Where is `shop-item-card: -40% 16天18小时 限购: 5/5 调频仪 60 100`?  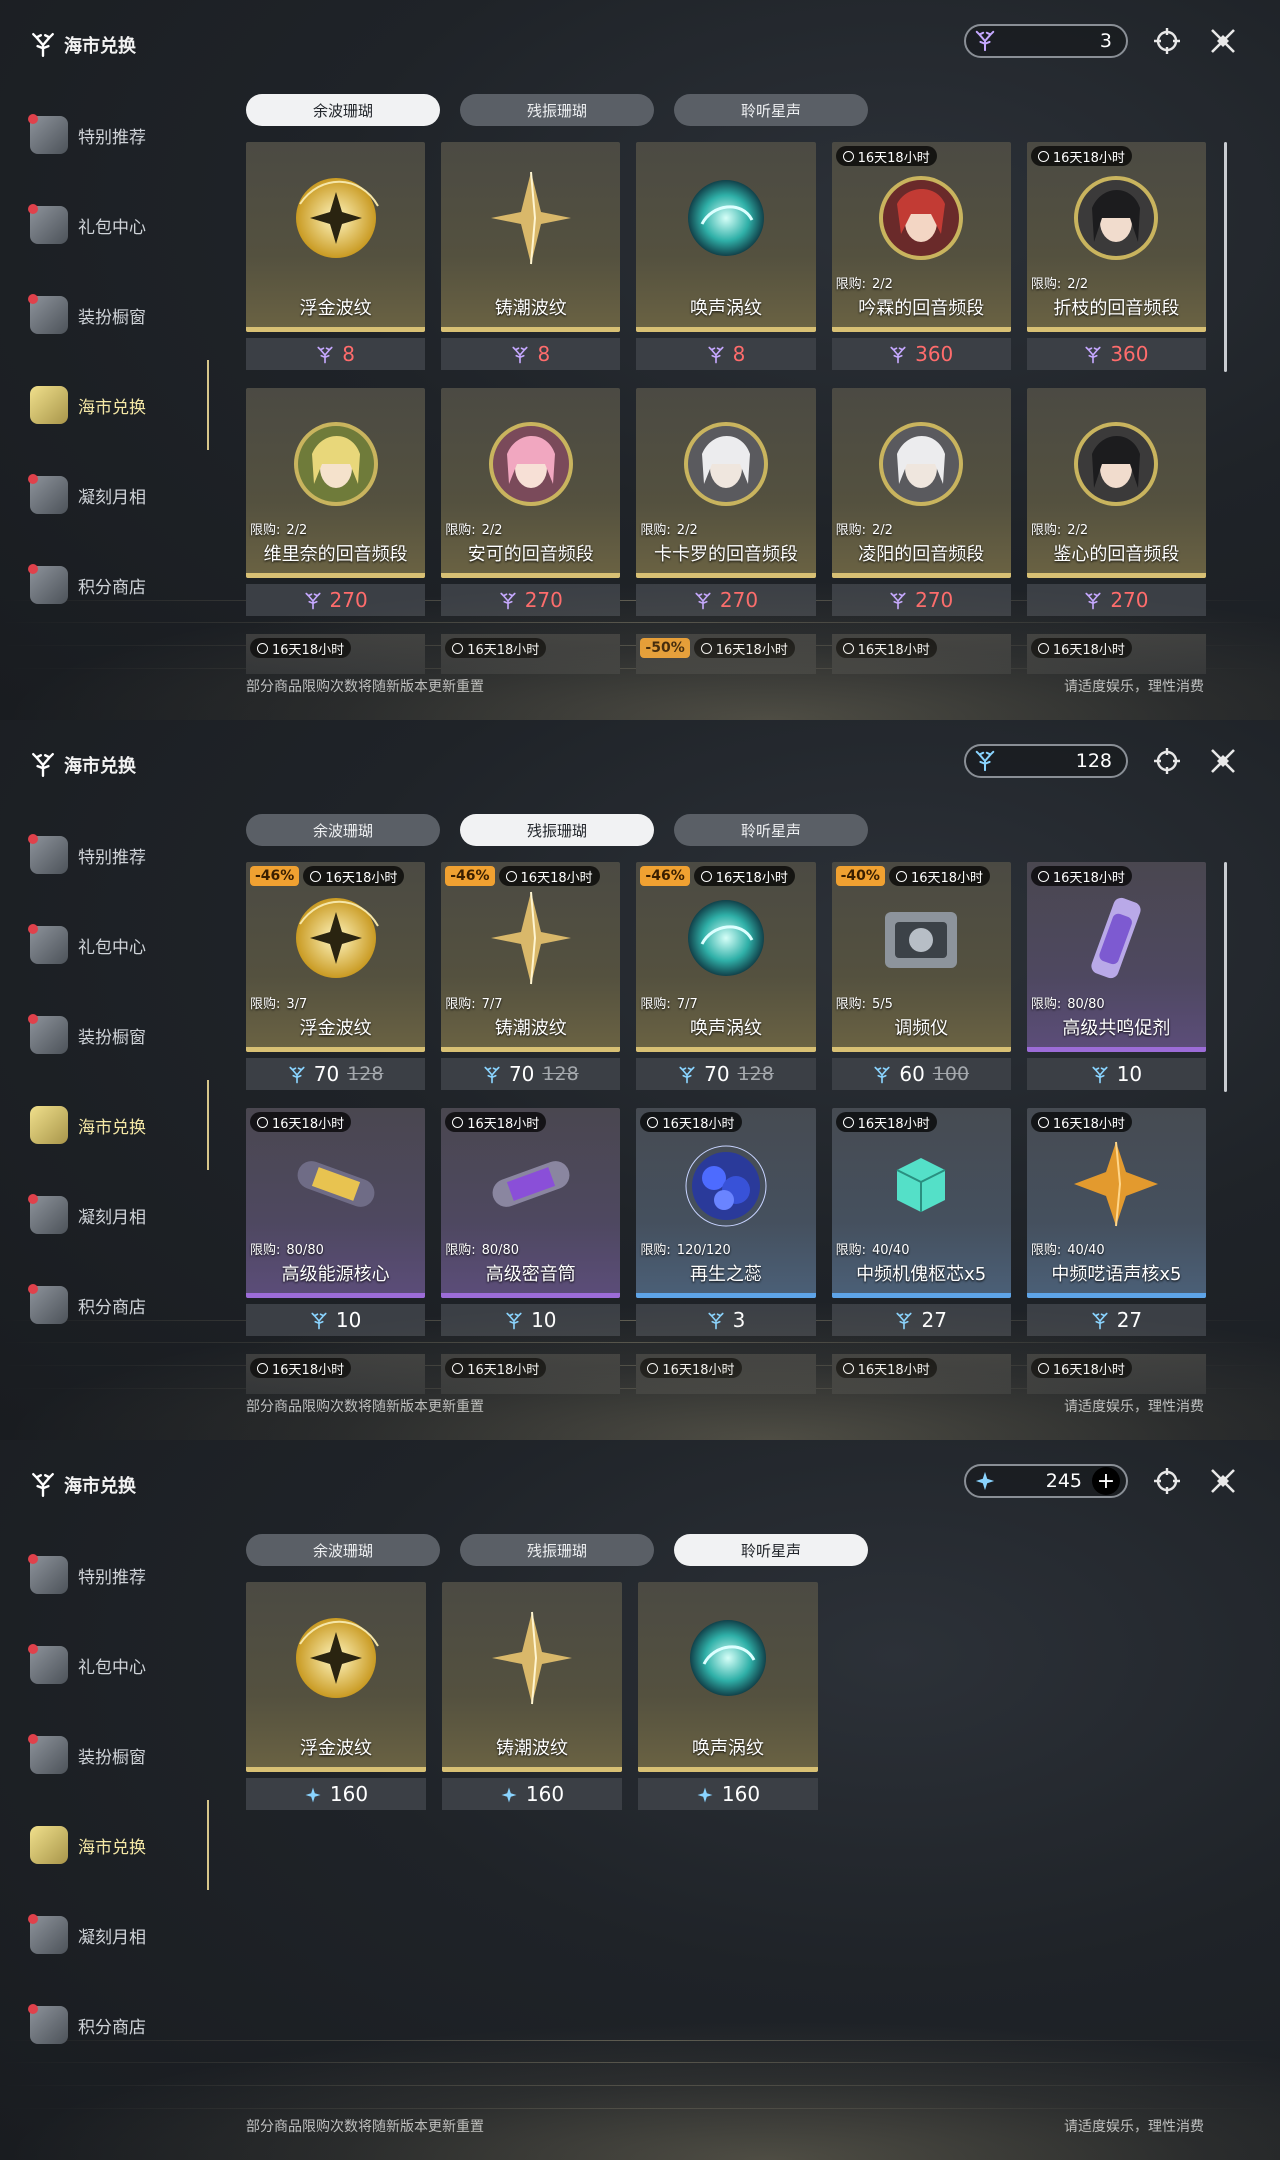
shop-item-card: -40% 16天18小时 限购: 5/5 调频仪 60 100 is located at coordinates (921, 976).